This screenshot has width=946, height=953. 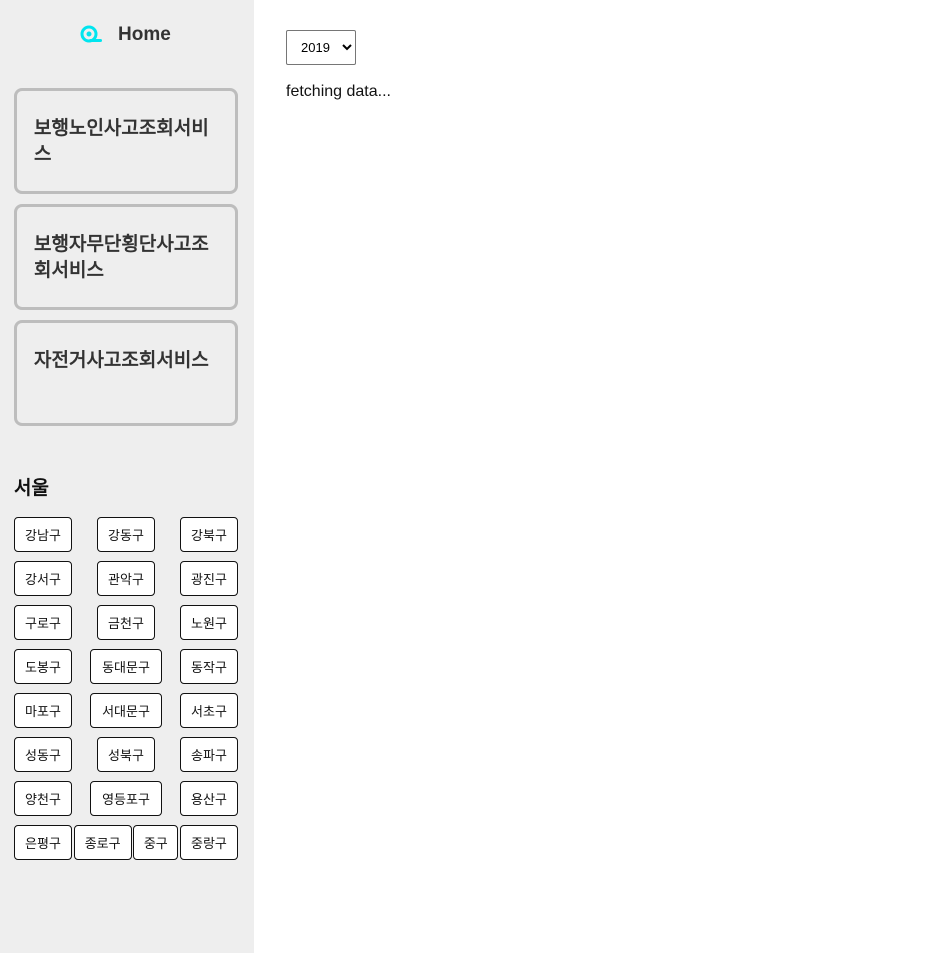 What do you see at coordinates (209, 666) in the screenshot?
I see `district-button: 동작구` at bounding box center [209, 666].